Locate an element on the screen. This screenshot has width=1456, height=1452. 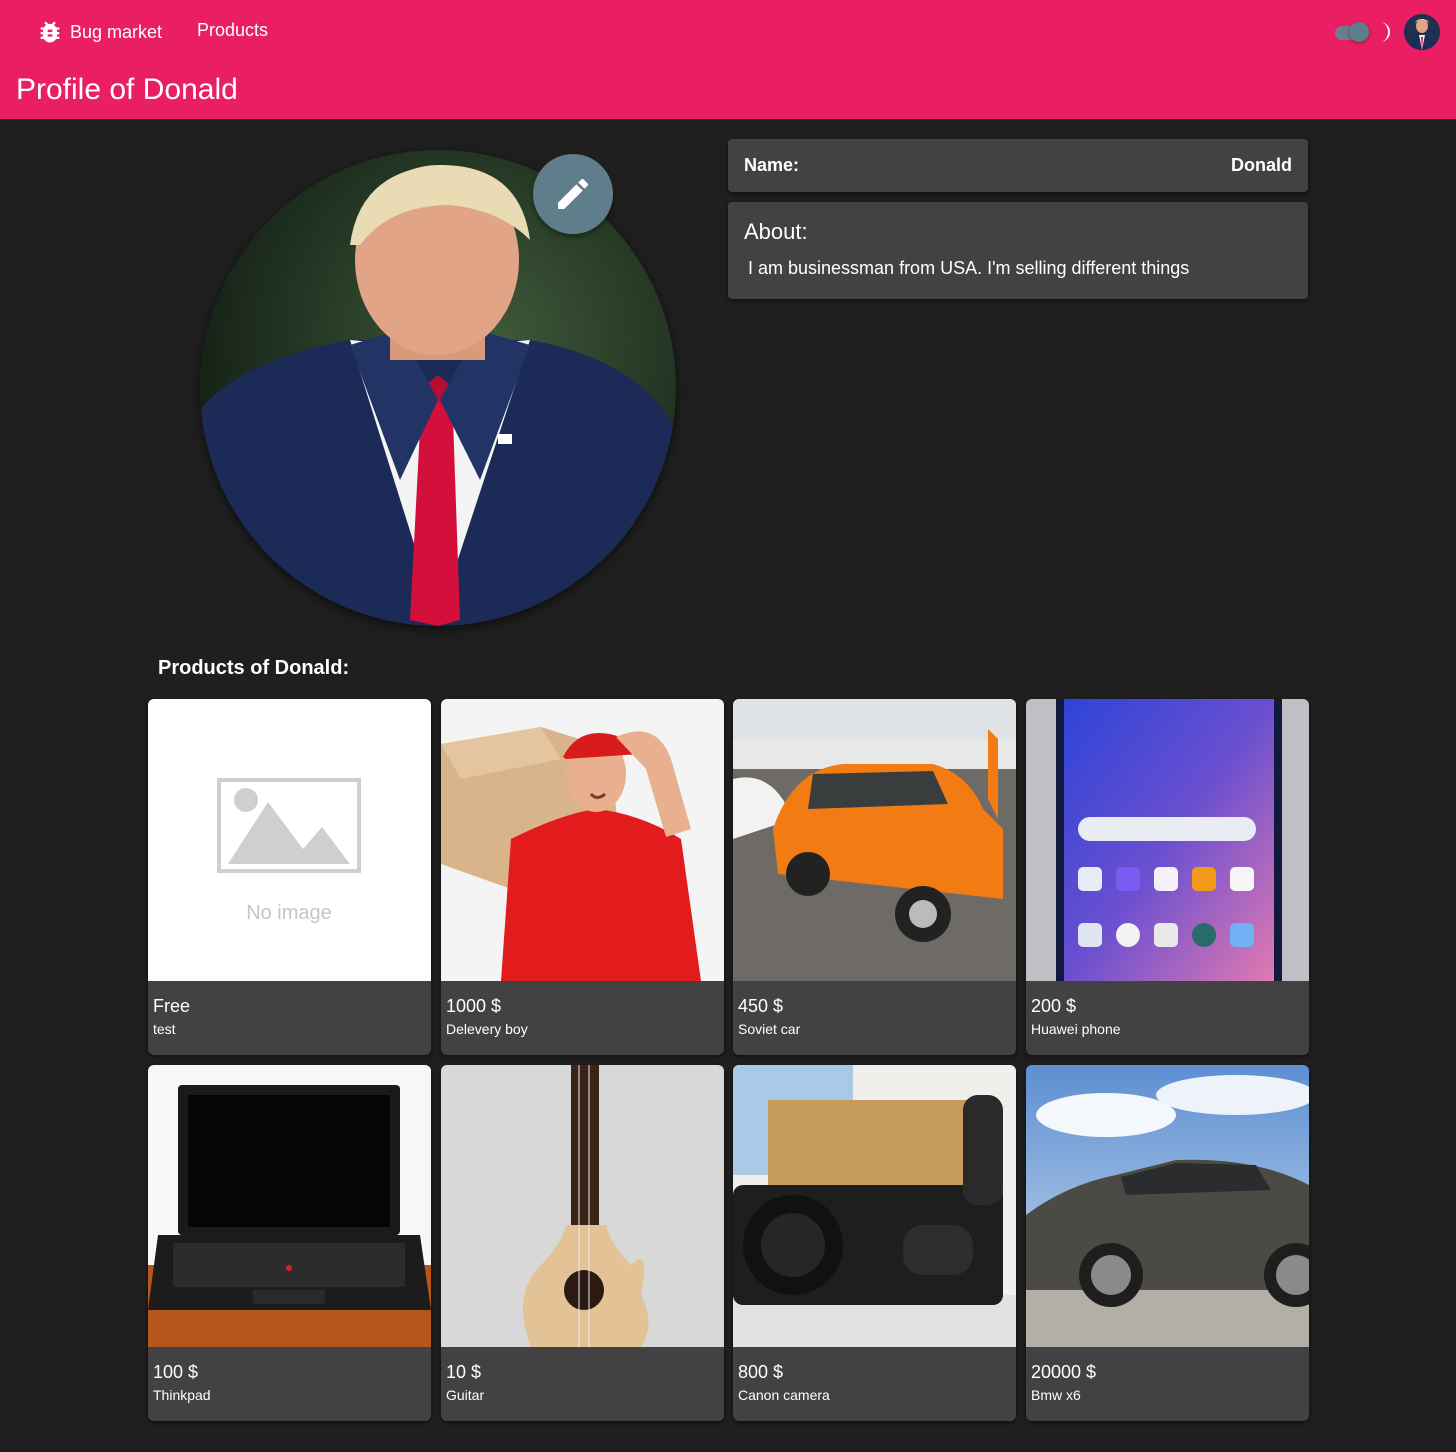
product-price: 450 $ is located at coordinates (761, 1006).